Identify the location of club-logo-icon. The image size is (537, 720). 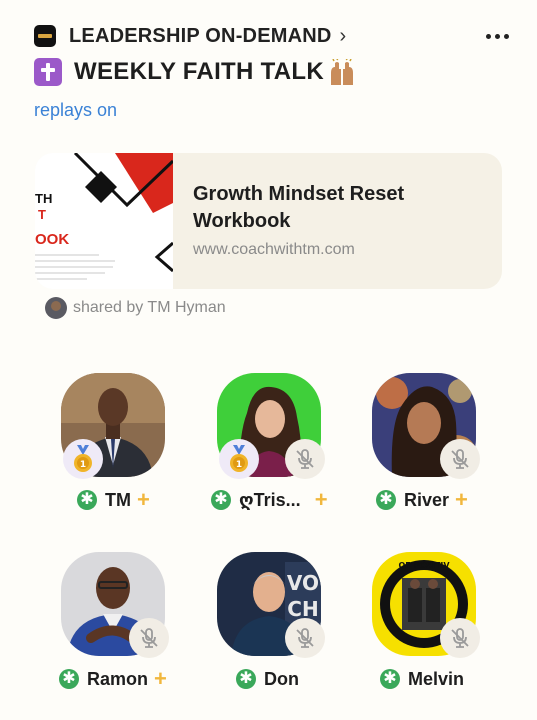
(45, 36).